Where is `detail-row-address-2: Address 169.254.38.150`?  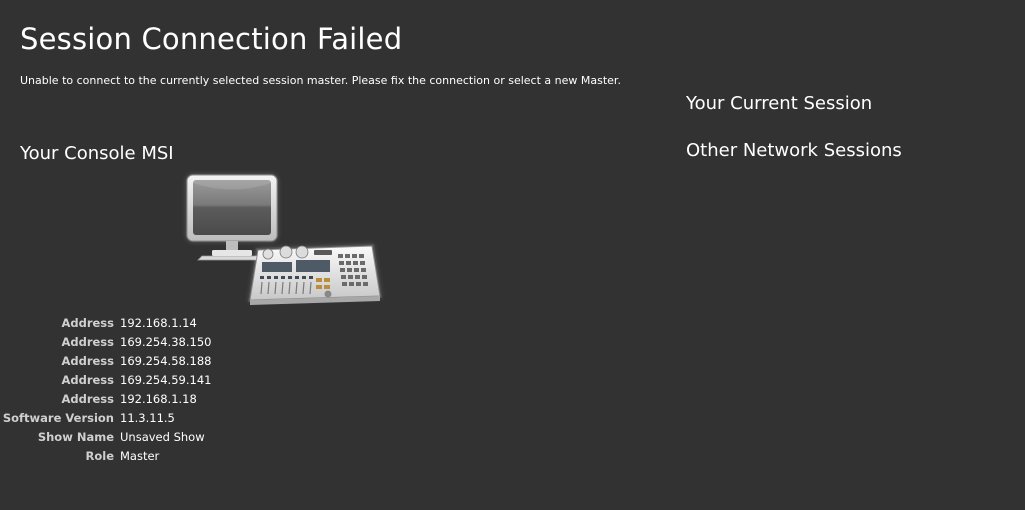 detail-row-address-2: Address 169.254.38.150 is located at coordinates (165, 341).